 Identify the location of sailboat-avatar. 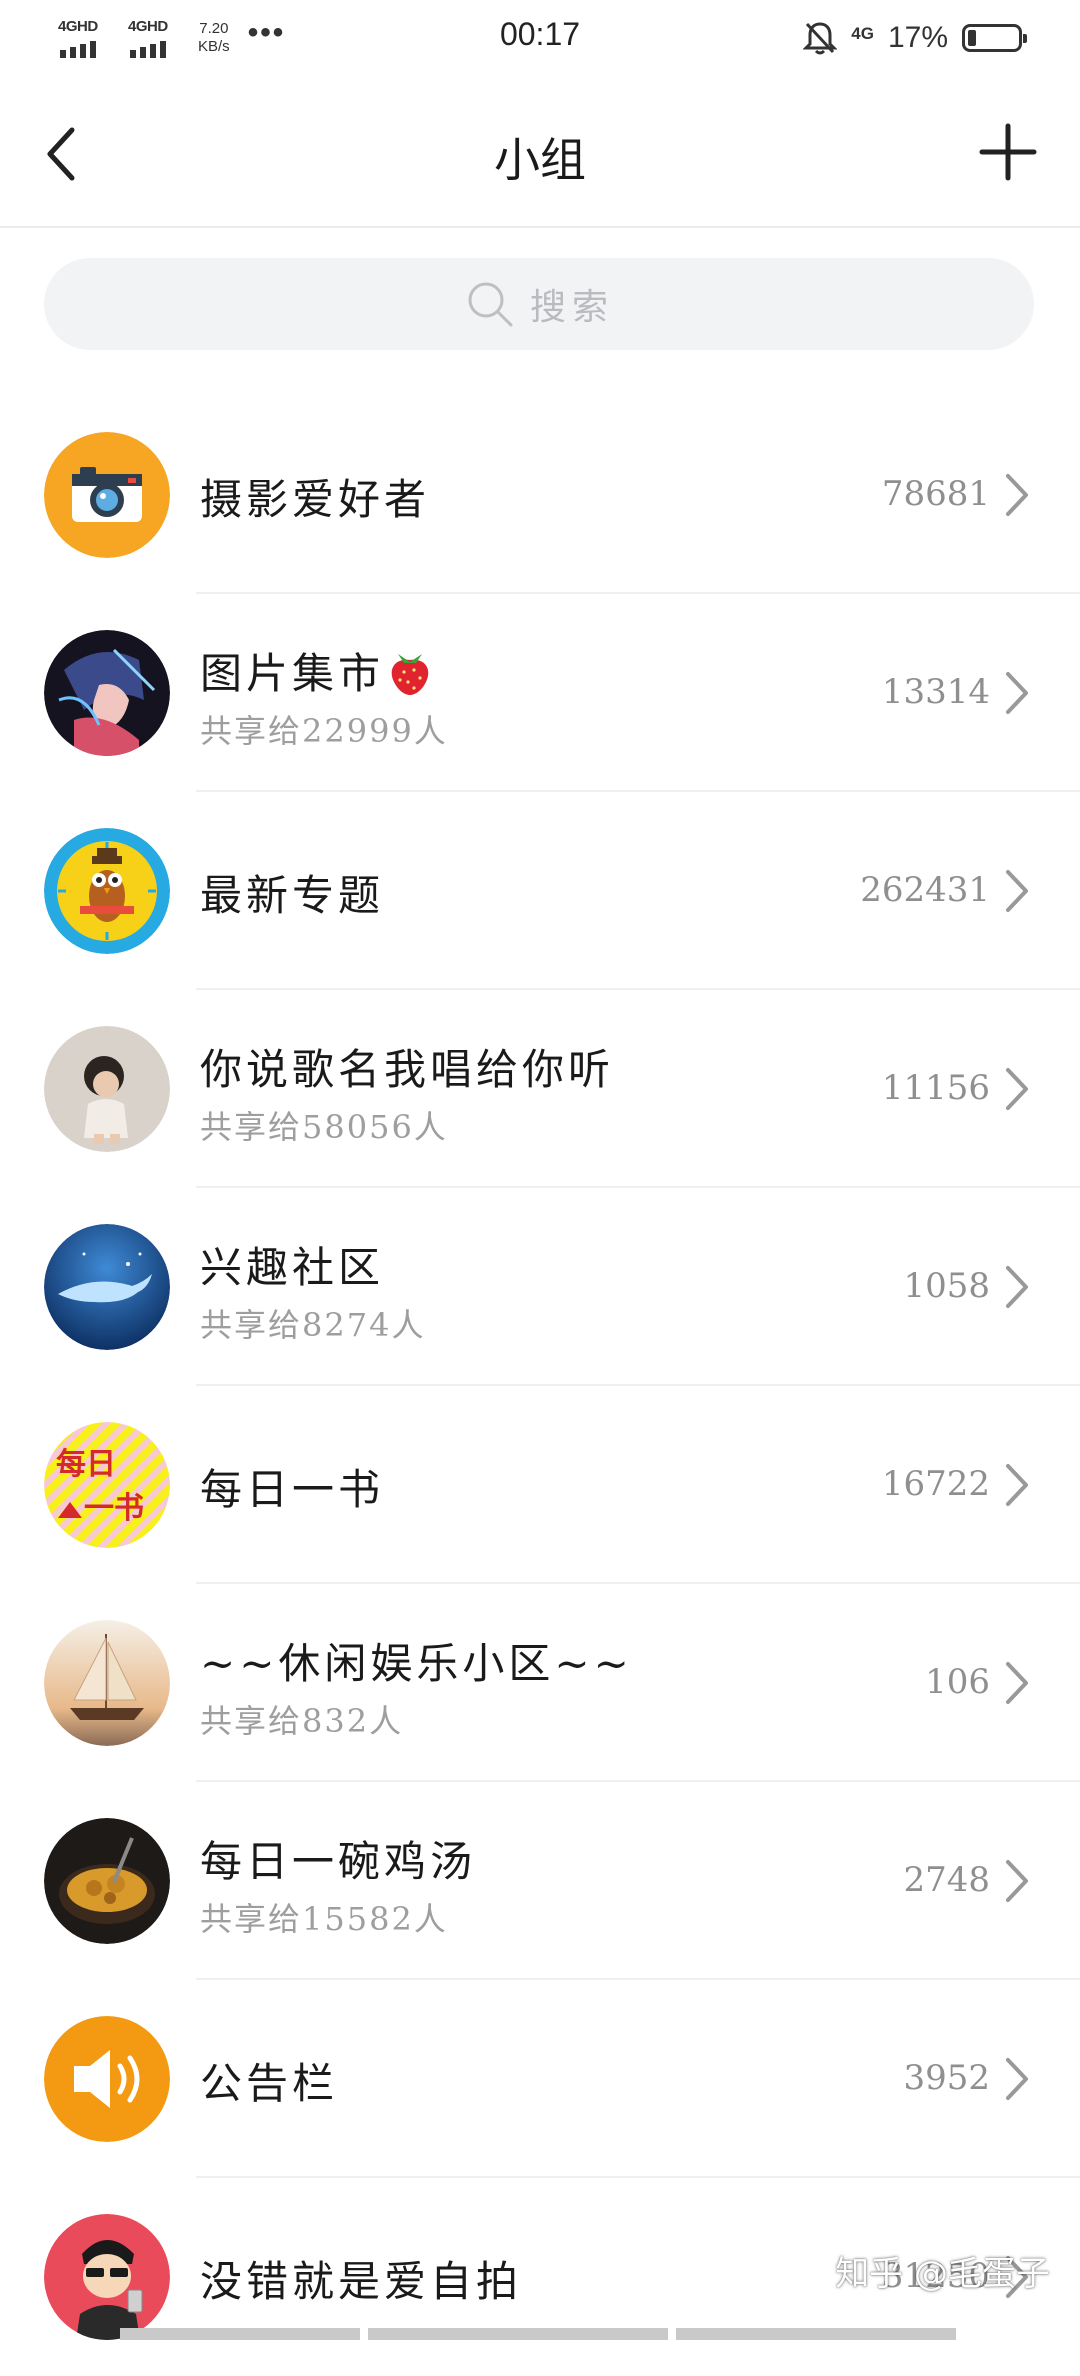
(107, 1683).